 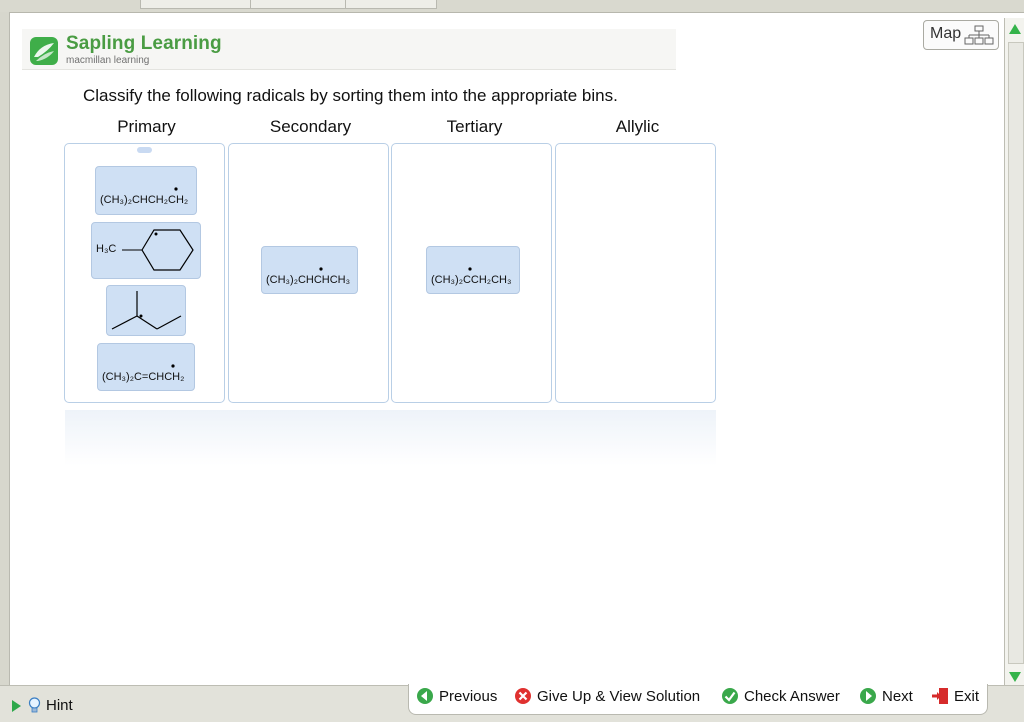 What do you see at coordinates (946, 33) in the screenshot?
I see `map-label: Map` at bounding box center [946, 33].